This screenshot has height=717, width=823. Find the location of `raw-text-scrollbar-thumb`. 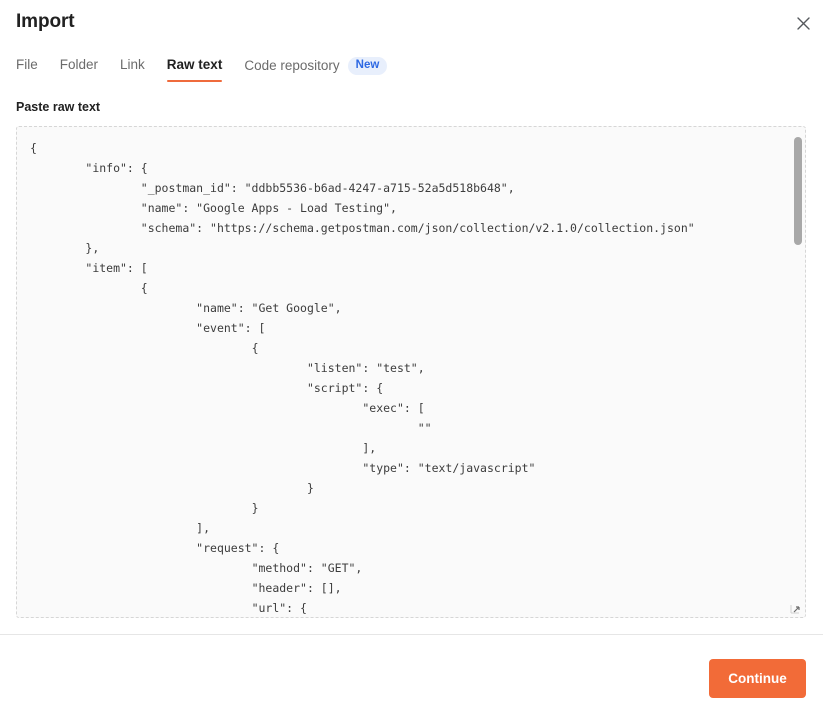

raw-text-scrollbar-thumb is located at coordinates (798, 191).